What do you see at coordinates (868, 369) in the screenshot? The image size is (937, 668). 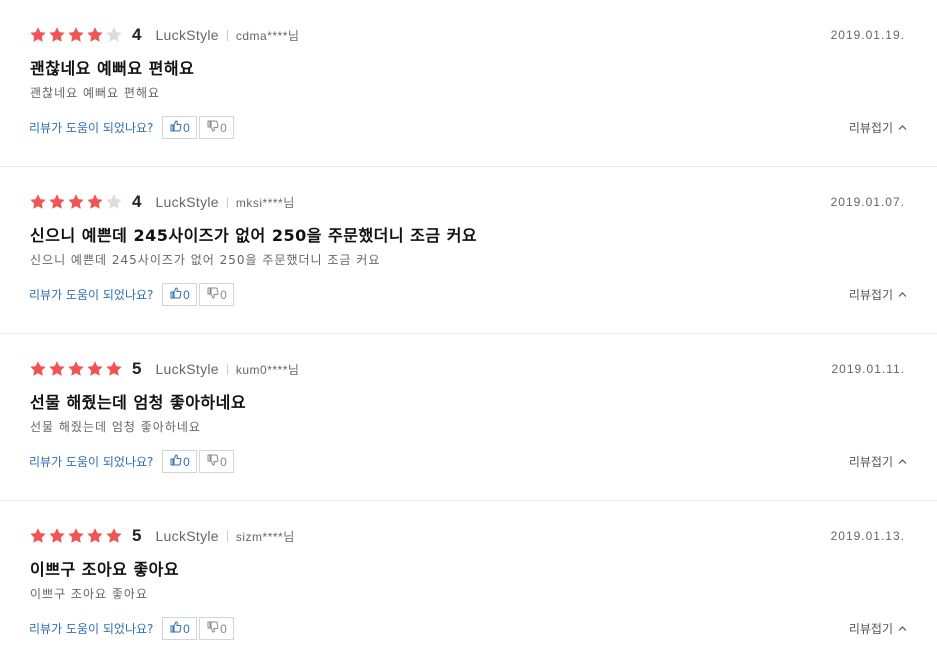 I see `review-date: 2019.01.11.` at bounding box center [868, 369].